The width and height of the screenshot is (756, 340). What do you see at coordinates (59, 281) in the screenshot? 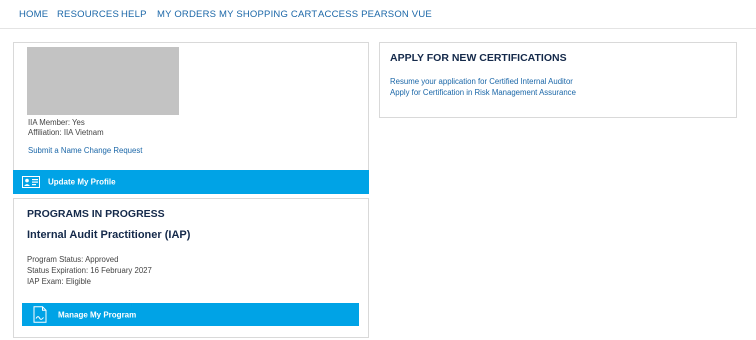
I see `iap-exam-status: IAP Exam: Eligible` at bounding box center [59, 281].